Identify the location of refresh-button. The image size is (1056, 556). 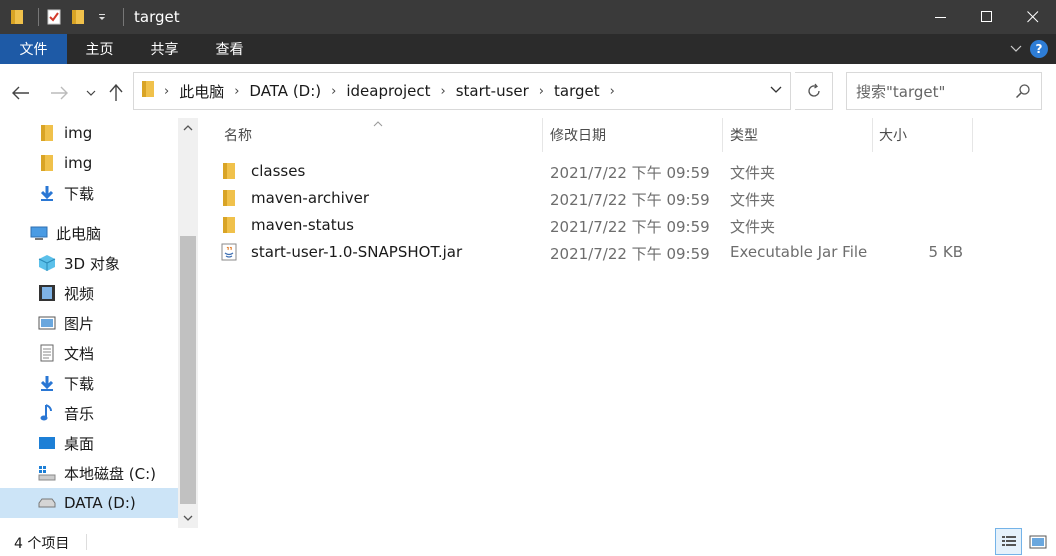
(814, 91).